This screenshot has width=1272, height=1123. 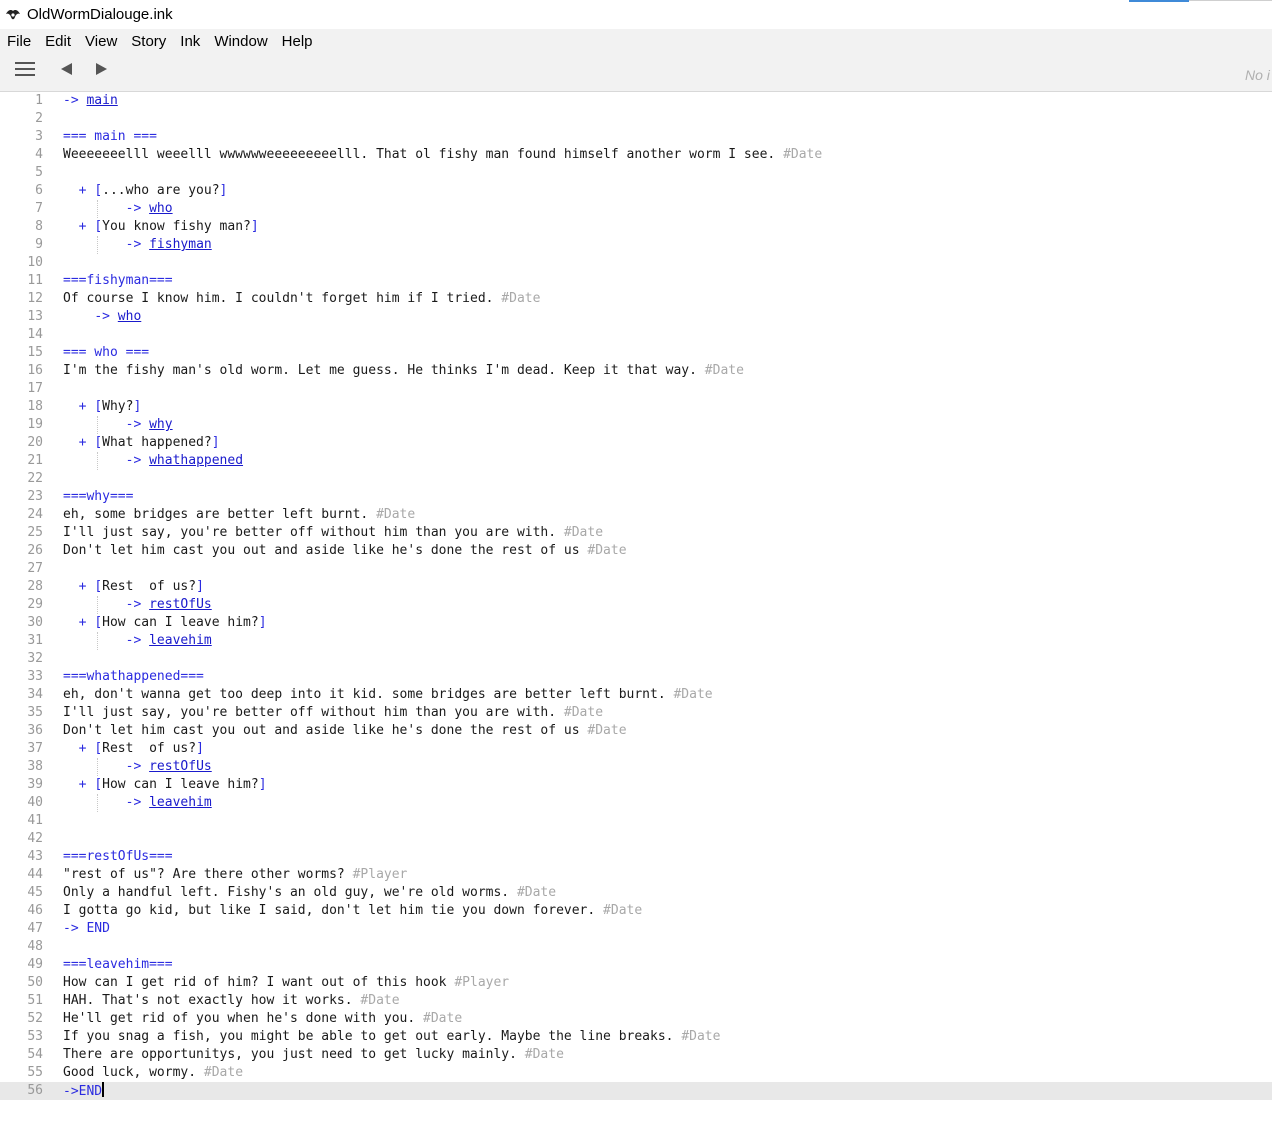 What do you see at coordinates (636, 425) in the screenshot?
I see `editor-line: 19 -> why` at bounding box center [636, 425].